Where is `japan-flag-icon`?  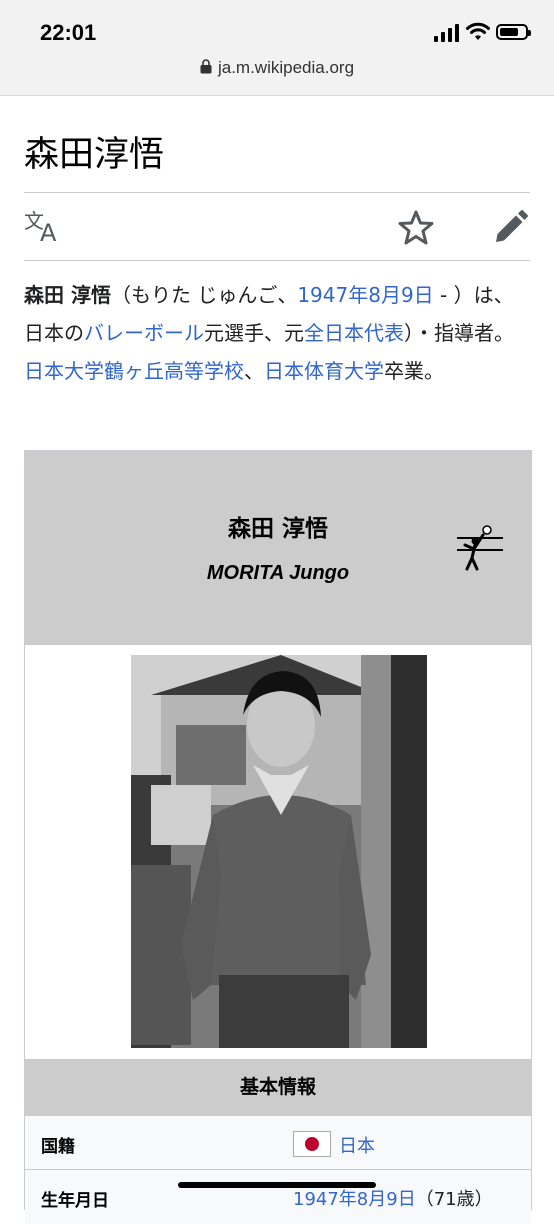 japan-flag-icon is located at coordinates (312, 1144).